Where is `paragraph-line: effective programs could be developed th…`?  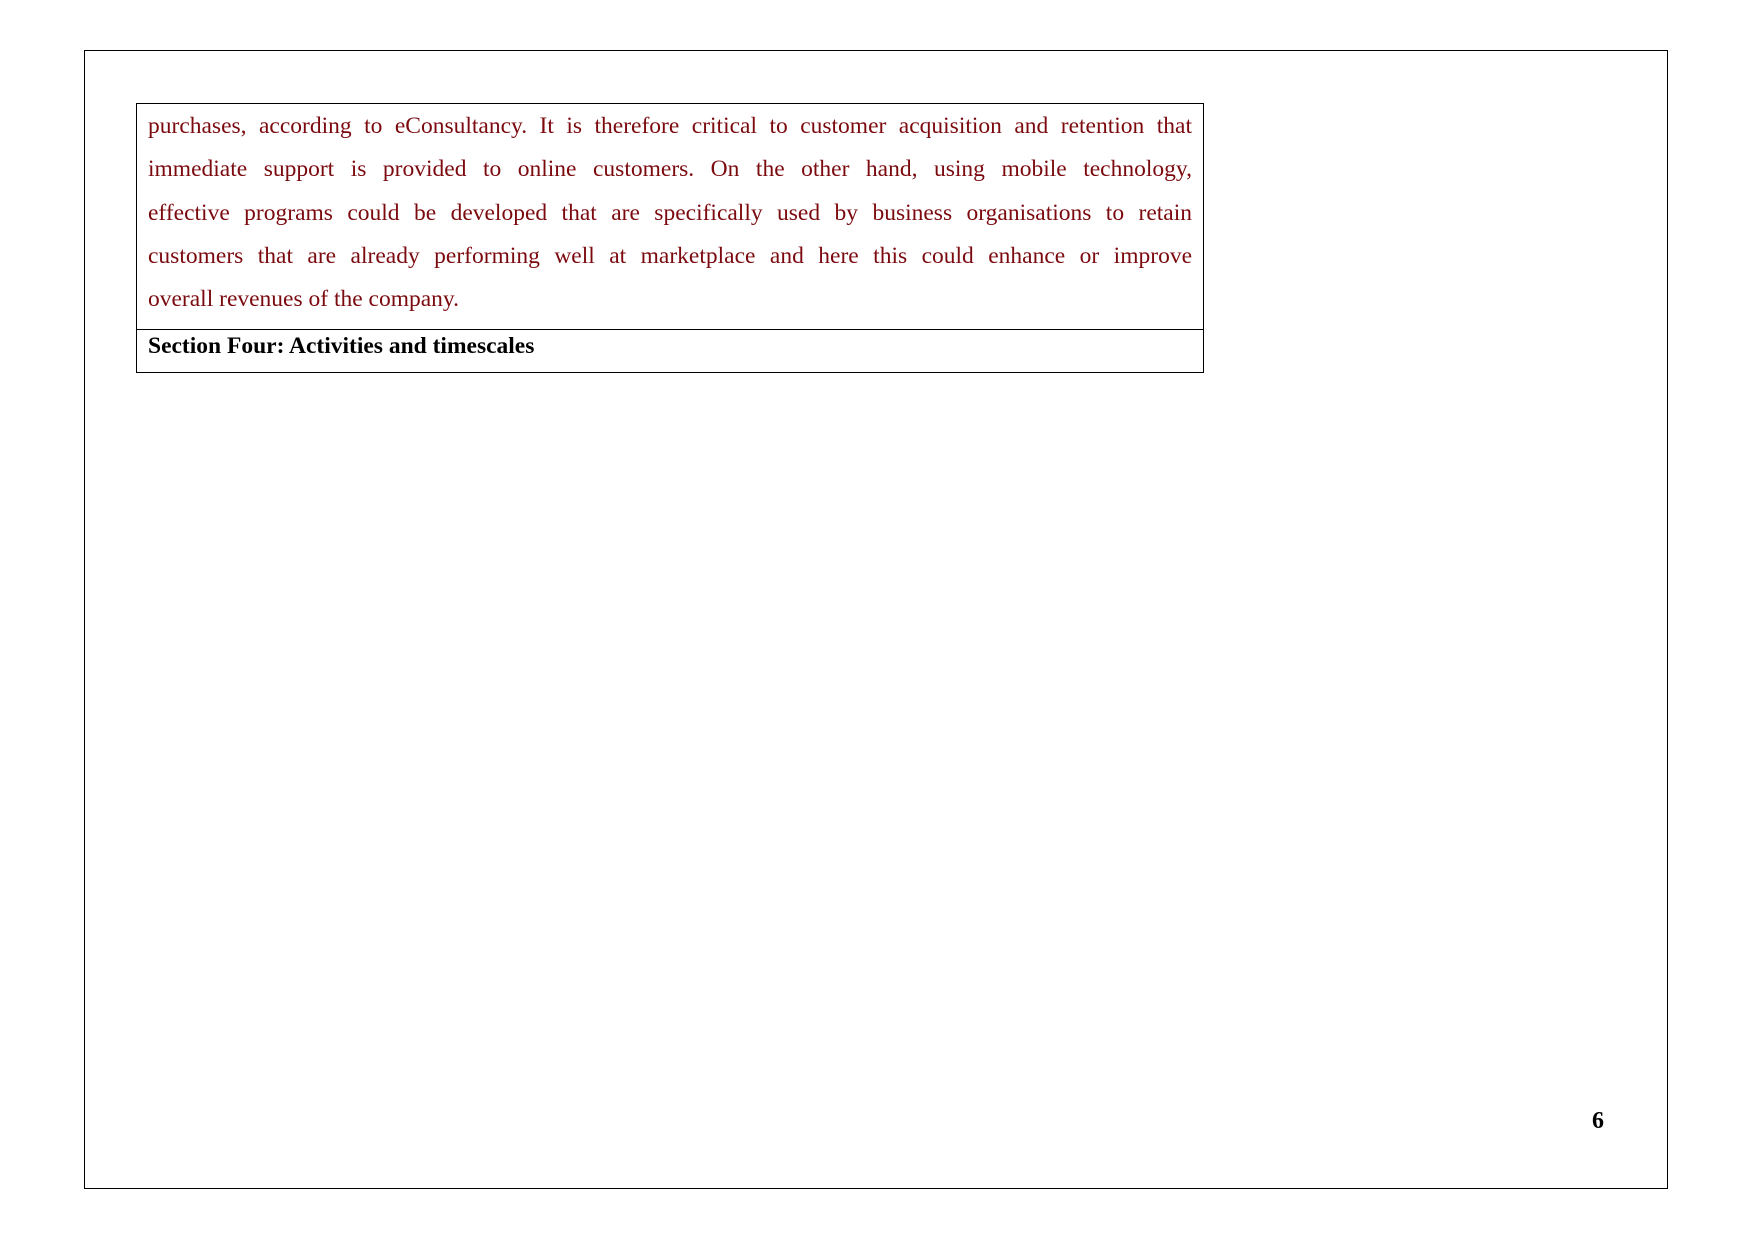
paragraph-line: effective programs could be developed th… is located at coordinates (670, 212).